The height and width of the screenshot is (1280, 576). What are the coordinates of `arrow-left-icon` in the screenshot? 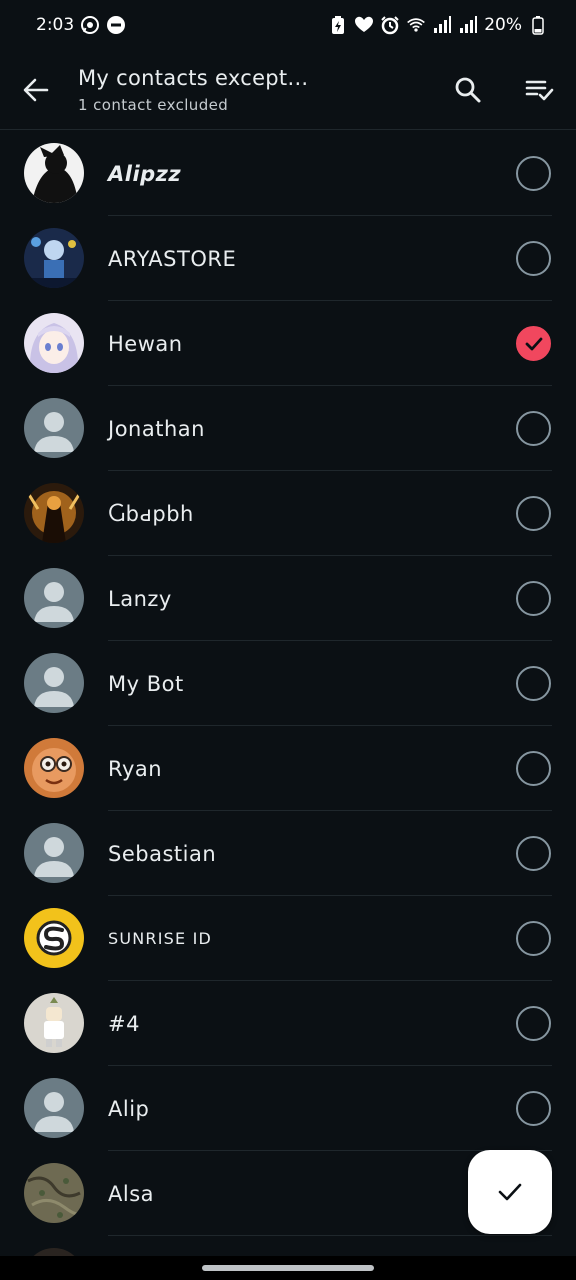 It's located at (36, 89).